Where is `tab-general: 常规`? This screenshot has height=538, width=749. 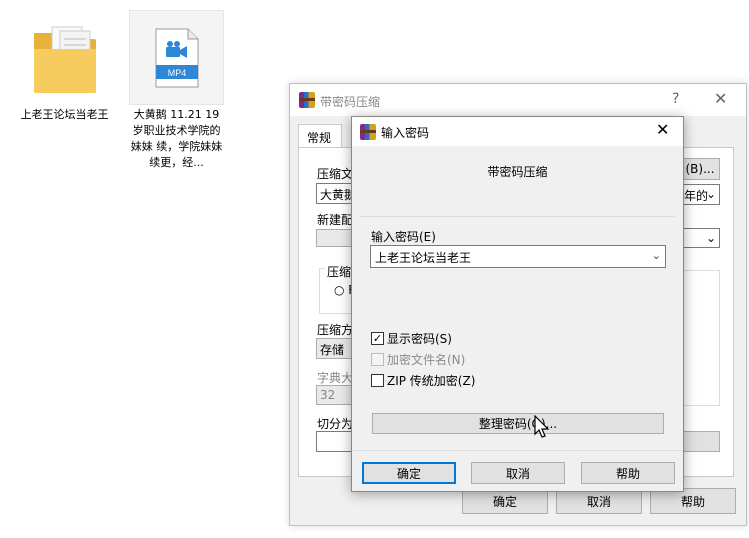 tab-general: 常规 is located at coordinates (320, 136).